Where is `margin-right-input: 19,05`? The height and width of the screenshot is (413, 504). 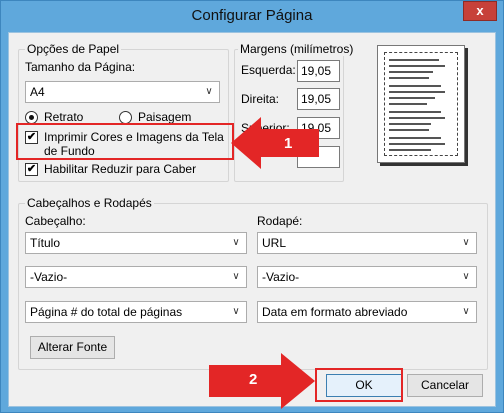 margin-right-input: 19,05 is located at coordinates (318, 99).